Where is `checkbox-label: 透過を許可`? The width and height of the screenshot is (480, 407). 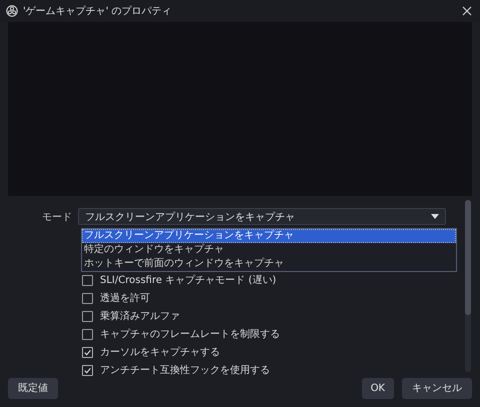 checkbox-label: 透過を許可 is located at coordinates (125, 298).